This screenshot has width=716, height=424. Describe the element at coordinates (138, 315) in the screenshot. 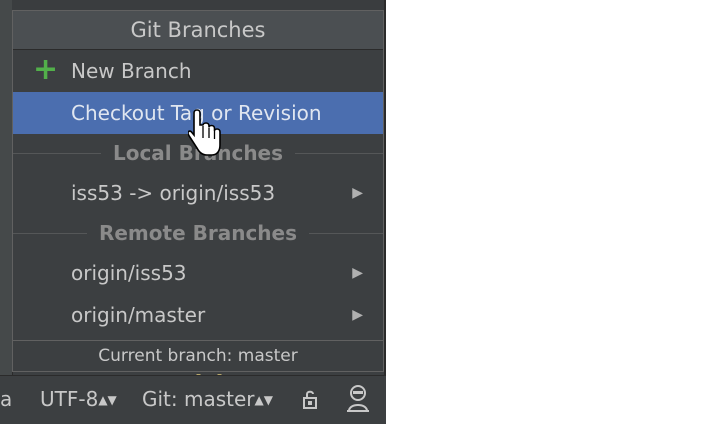

I see `branch-label: origin/master` at that location.